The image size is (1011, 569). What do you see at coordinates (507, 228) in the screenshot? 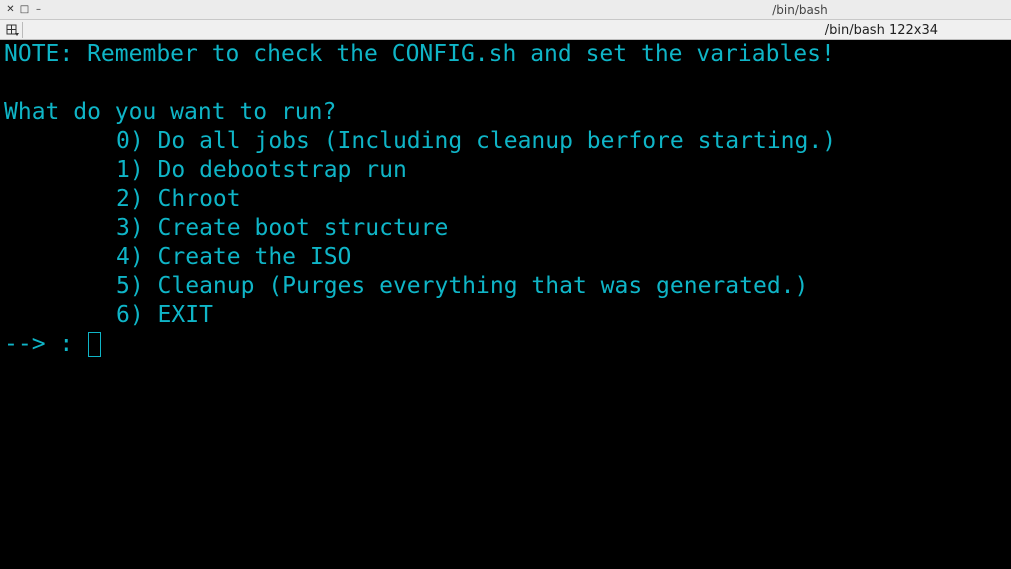
I see `menu-option-3: 3) Create boot structure` at bounding box center [507, 228].